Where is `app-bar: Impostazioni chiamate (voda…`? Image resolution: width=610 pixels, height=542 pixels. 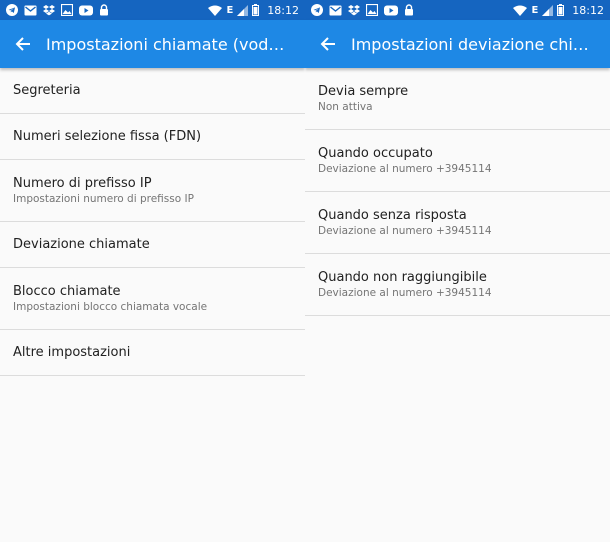 app-bar: Impostazioni chiamate (voda… is located at coordinates (152, 44).